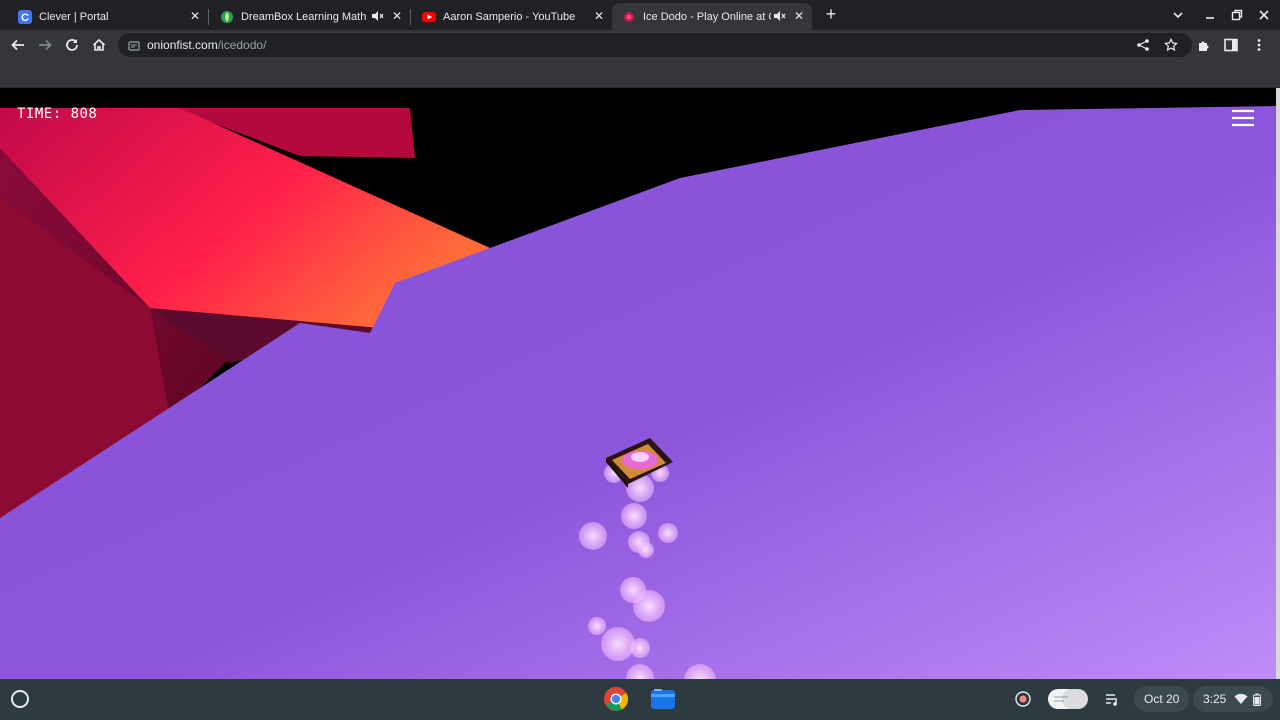  What do you see at coordinates (242, 45) in the screenshot?
I see `url-path: /icedodo/` at bounding box center [242, 45].